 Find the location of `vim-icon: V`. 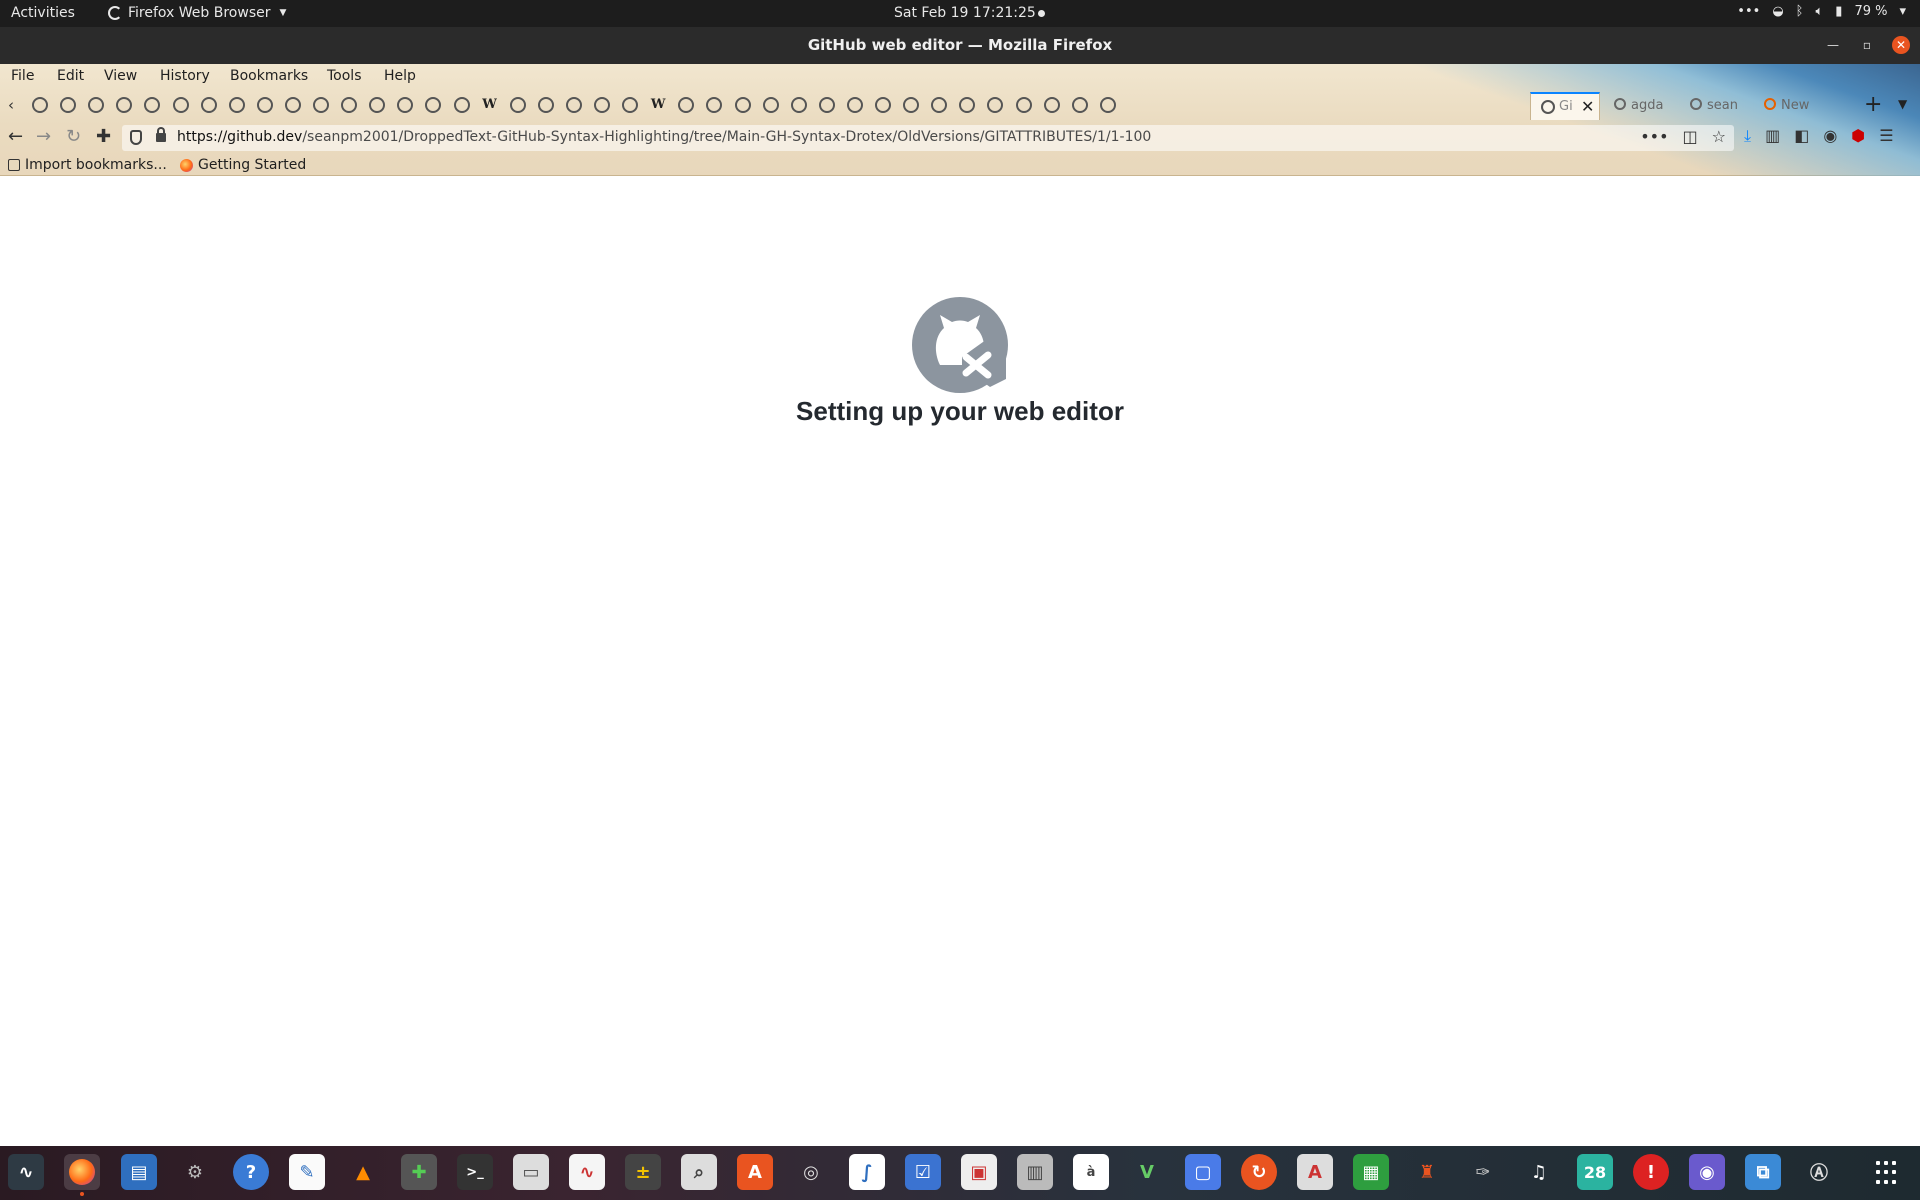

vim-icon: V is located at coordinates (1147, 1172).